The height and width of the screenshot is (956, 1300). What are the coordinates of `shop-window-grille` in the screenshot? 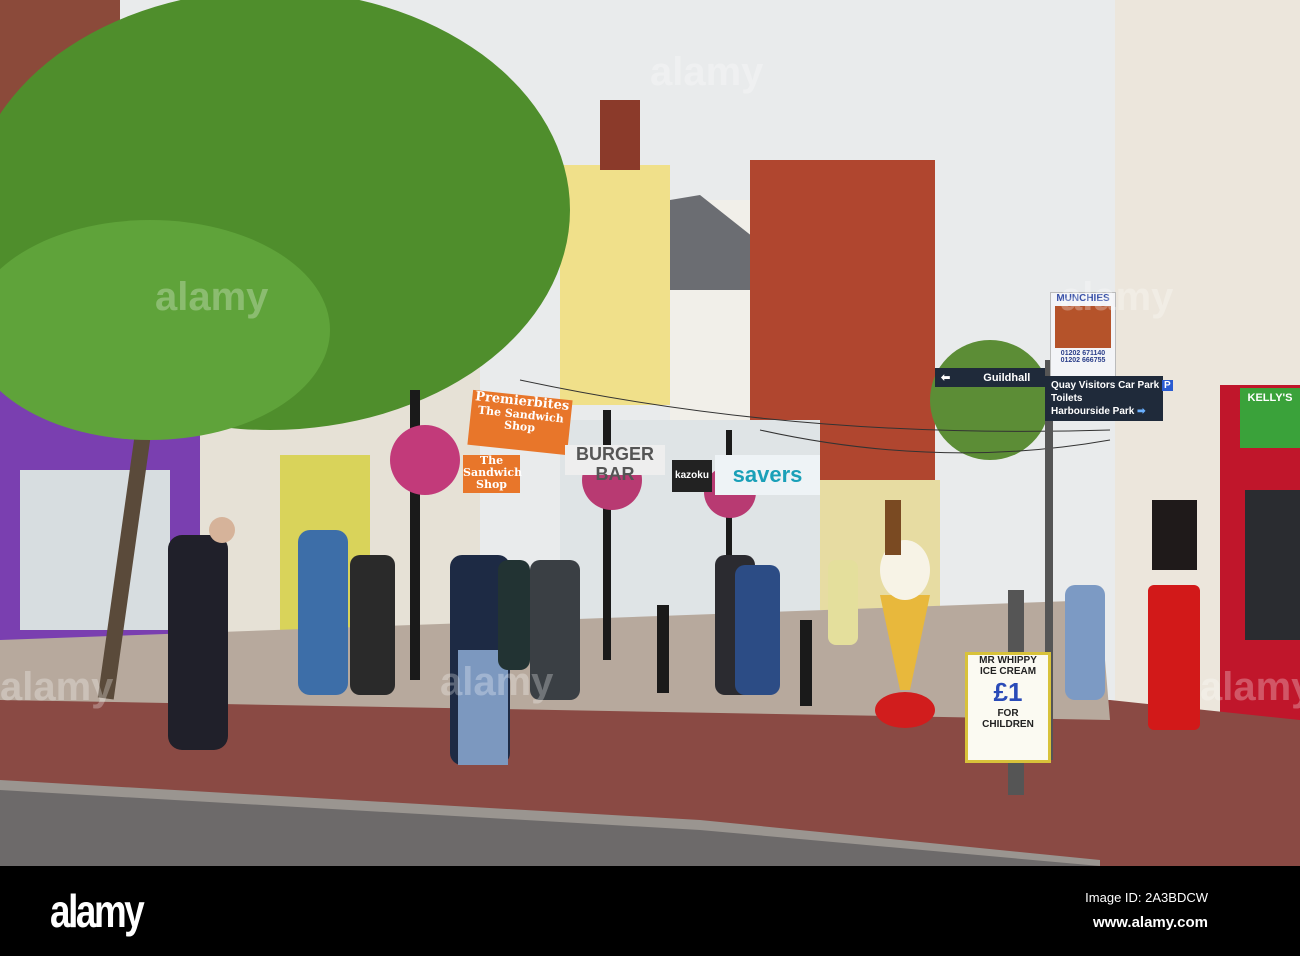 It's located at (95, 550).